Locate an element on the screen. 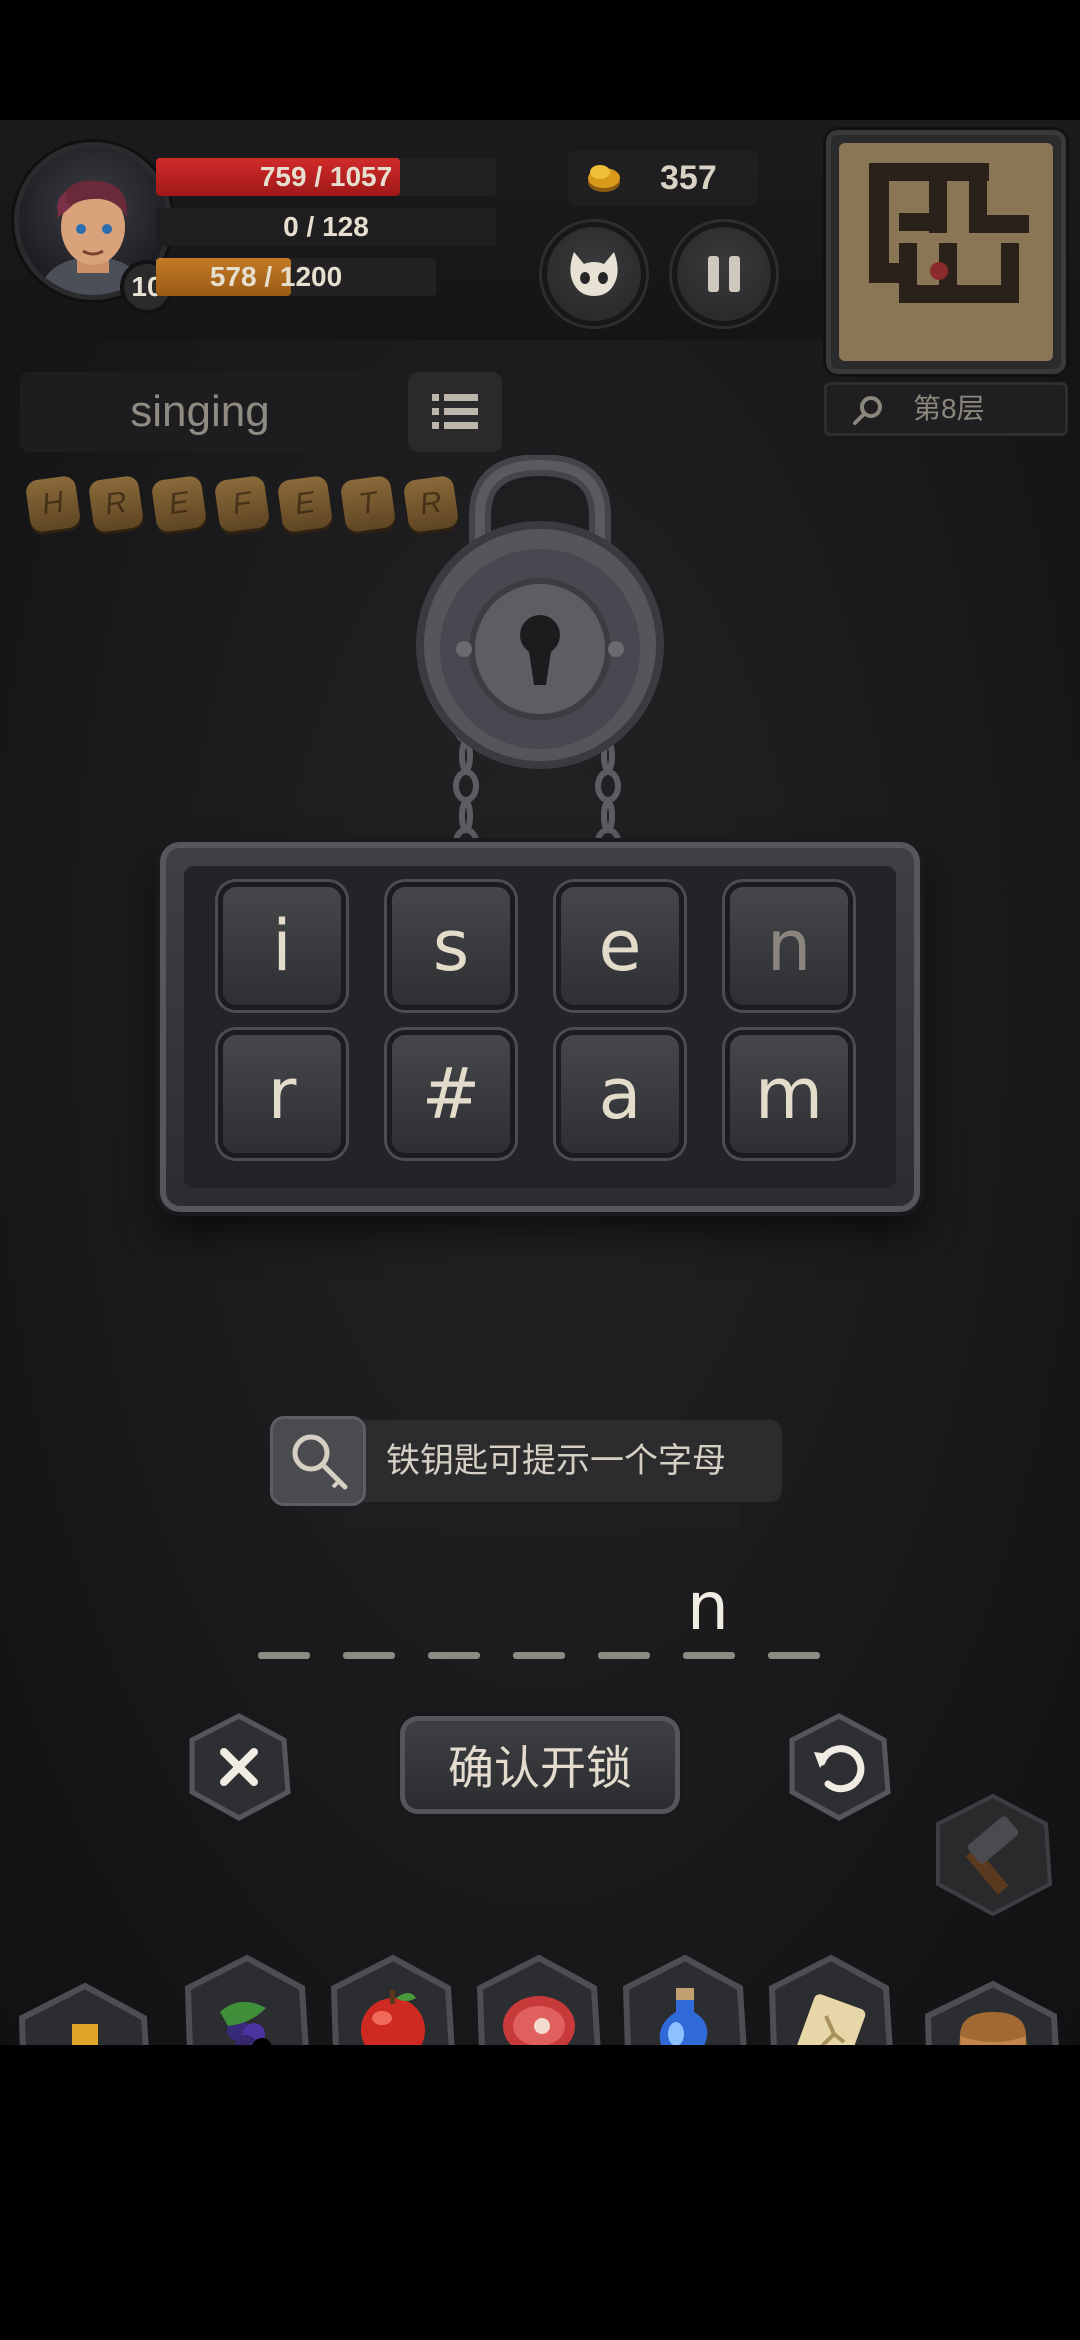 Image resolution: width=1080 pixels, height=2340 pixels. coin-counter: 357 is located at coordinates (663, 178).